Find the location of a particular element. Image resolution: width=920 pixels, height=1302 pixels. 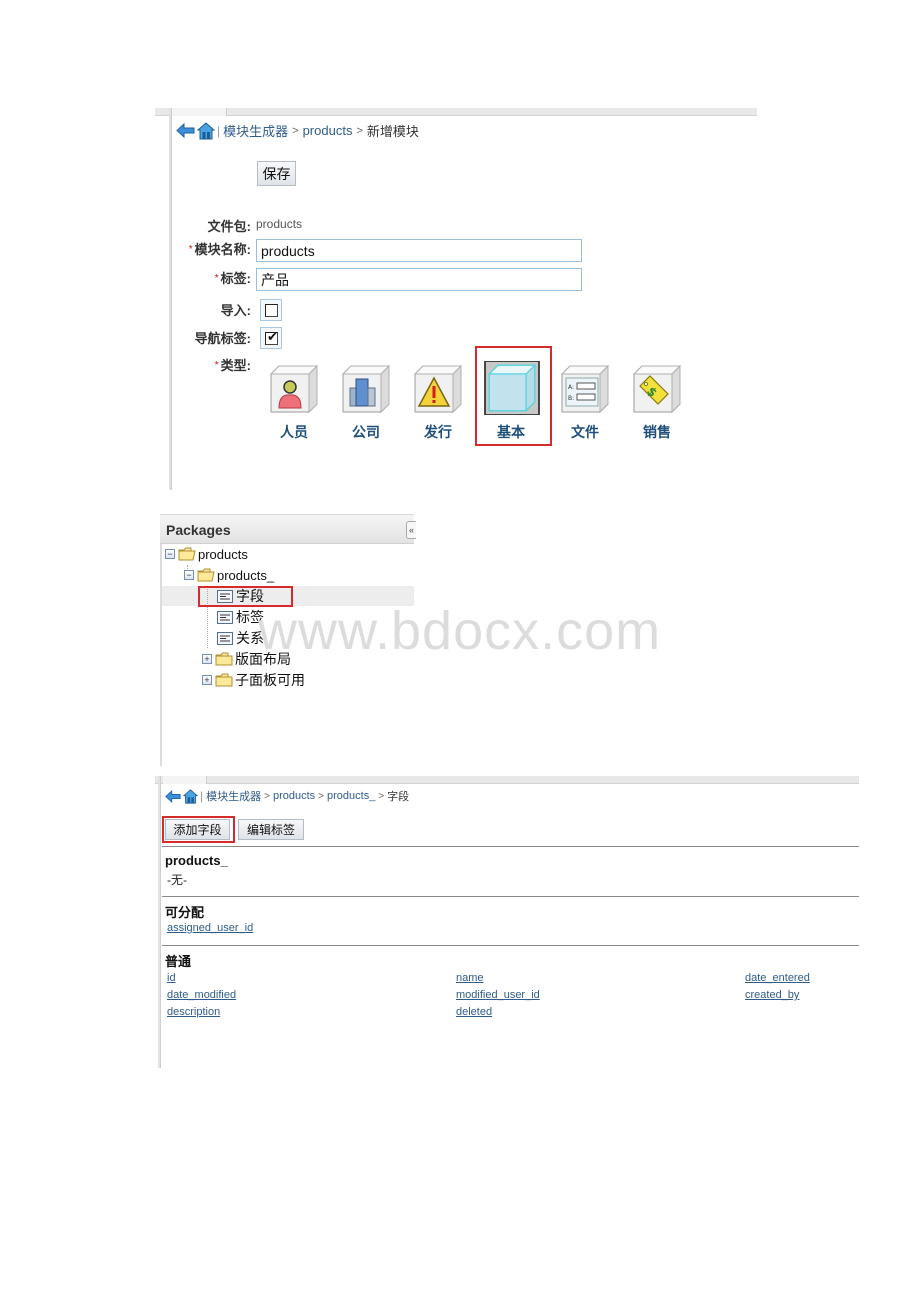

type-label-basic: 基本 is located at coordinates (511, 432).